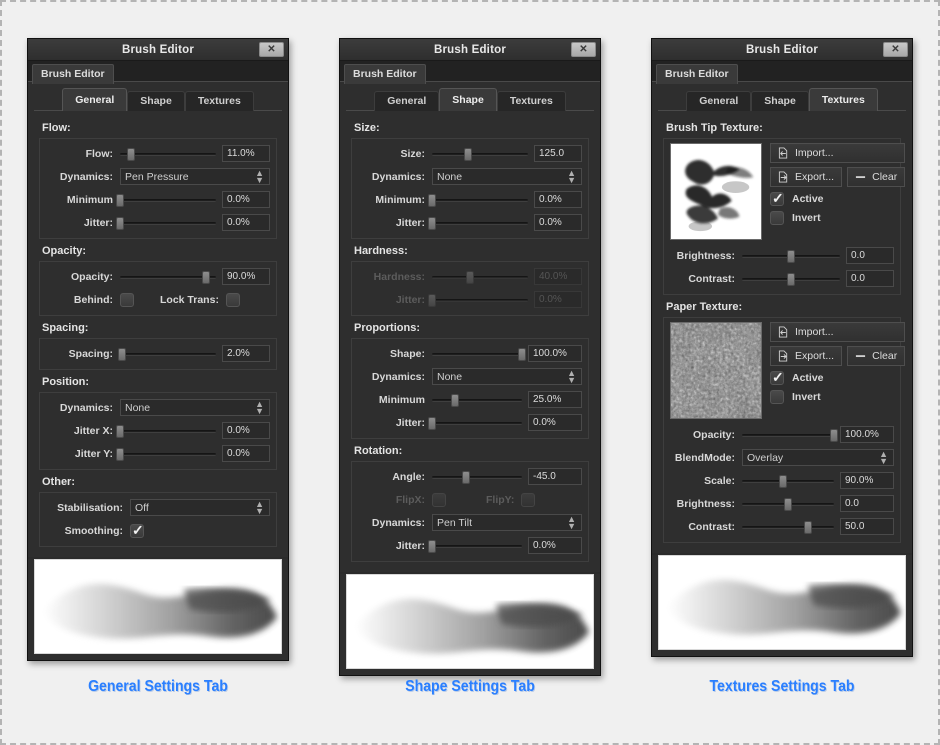 Image resolution: width=940 pixels, height=745 pixels. Describe the element at coordinates (507, 522) in the screenshot. I see `combo-rotation-dynamics: Pen Tilt ▲ ▼` at that location.